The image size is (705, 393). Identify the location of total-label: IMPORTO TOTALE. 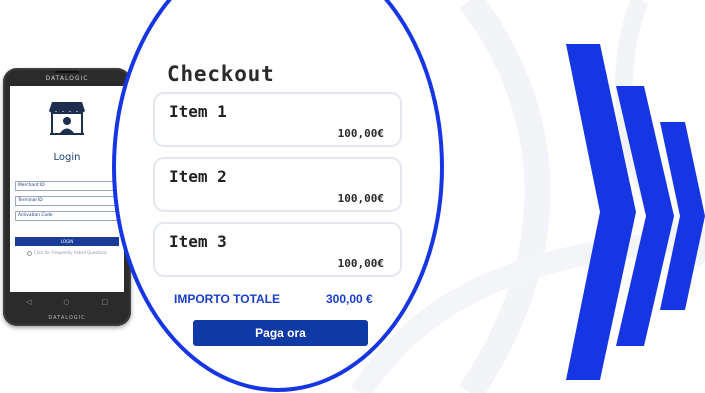
(227, 299).